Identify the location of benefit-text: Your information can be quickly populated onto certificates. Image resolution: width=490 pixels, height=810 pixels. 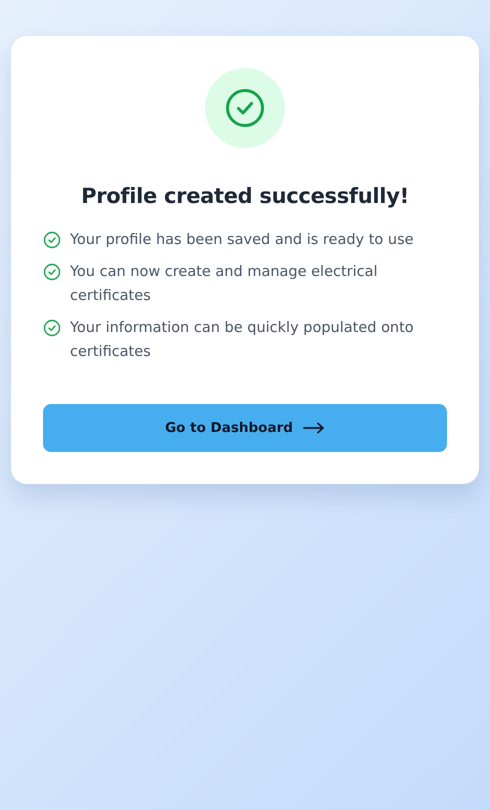
(242, 340).